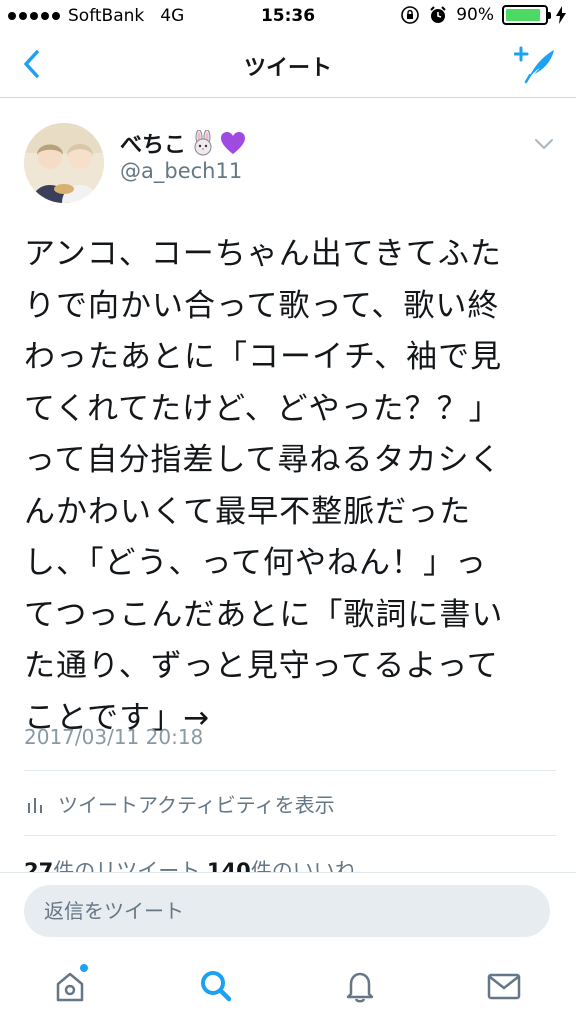 This screenshot has height=1024, width=576. What do you see at coordinates (126, 866) in the screenshot?
I see `retweet-label: 件のリツイート` at bounding box center [126, 866].